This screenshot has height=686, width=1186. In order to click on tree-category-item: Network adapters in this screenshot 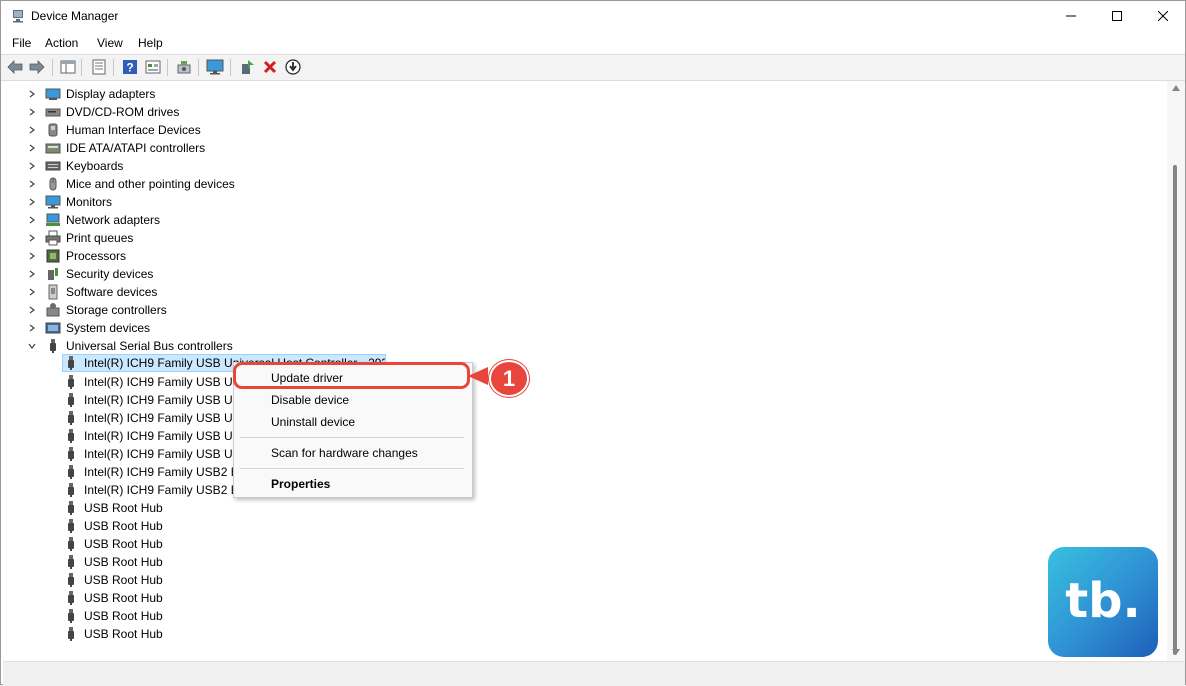, I will do `click(93, 220)`.